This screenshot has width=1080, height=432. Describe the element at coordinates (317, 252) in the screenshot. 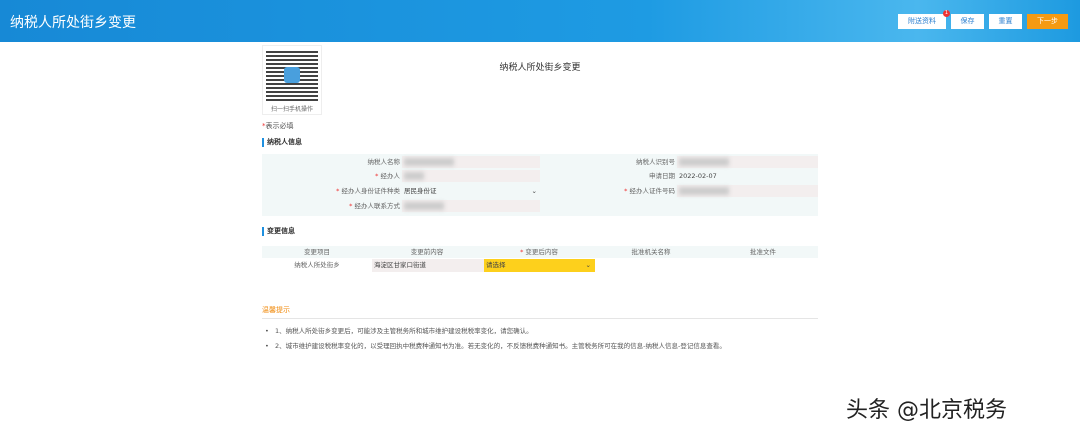

I see `col-item: 变更项目` at that location.